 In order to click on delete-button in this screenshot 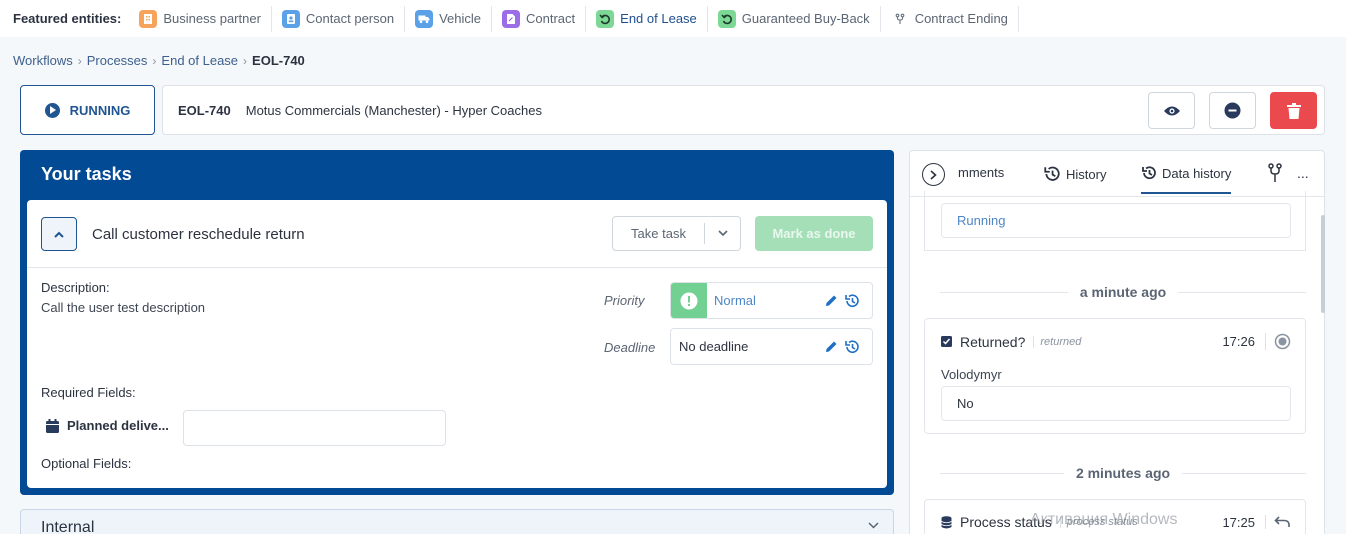, I will do `click(1293, 110)`.